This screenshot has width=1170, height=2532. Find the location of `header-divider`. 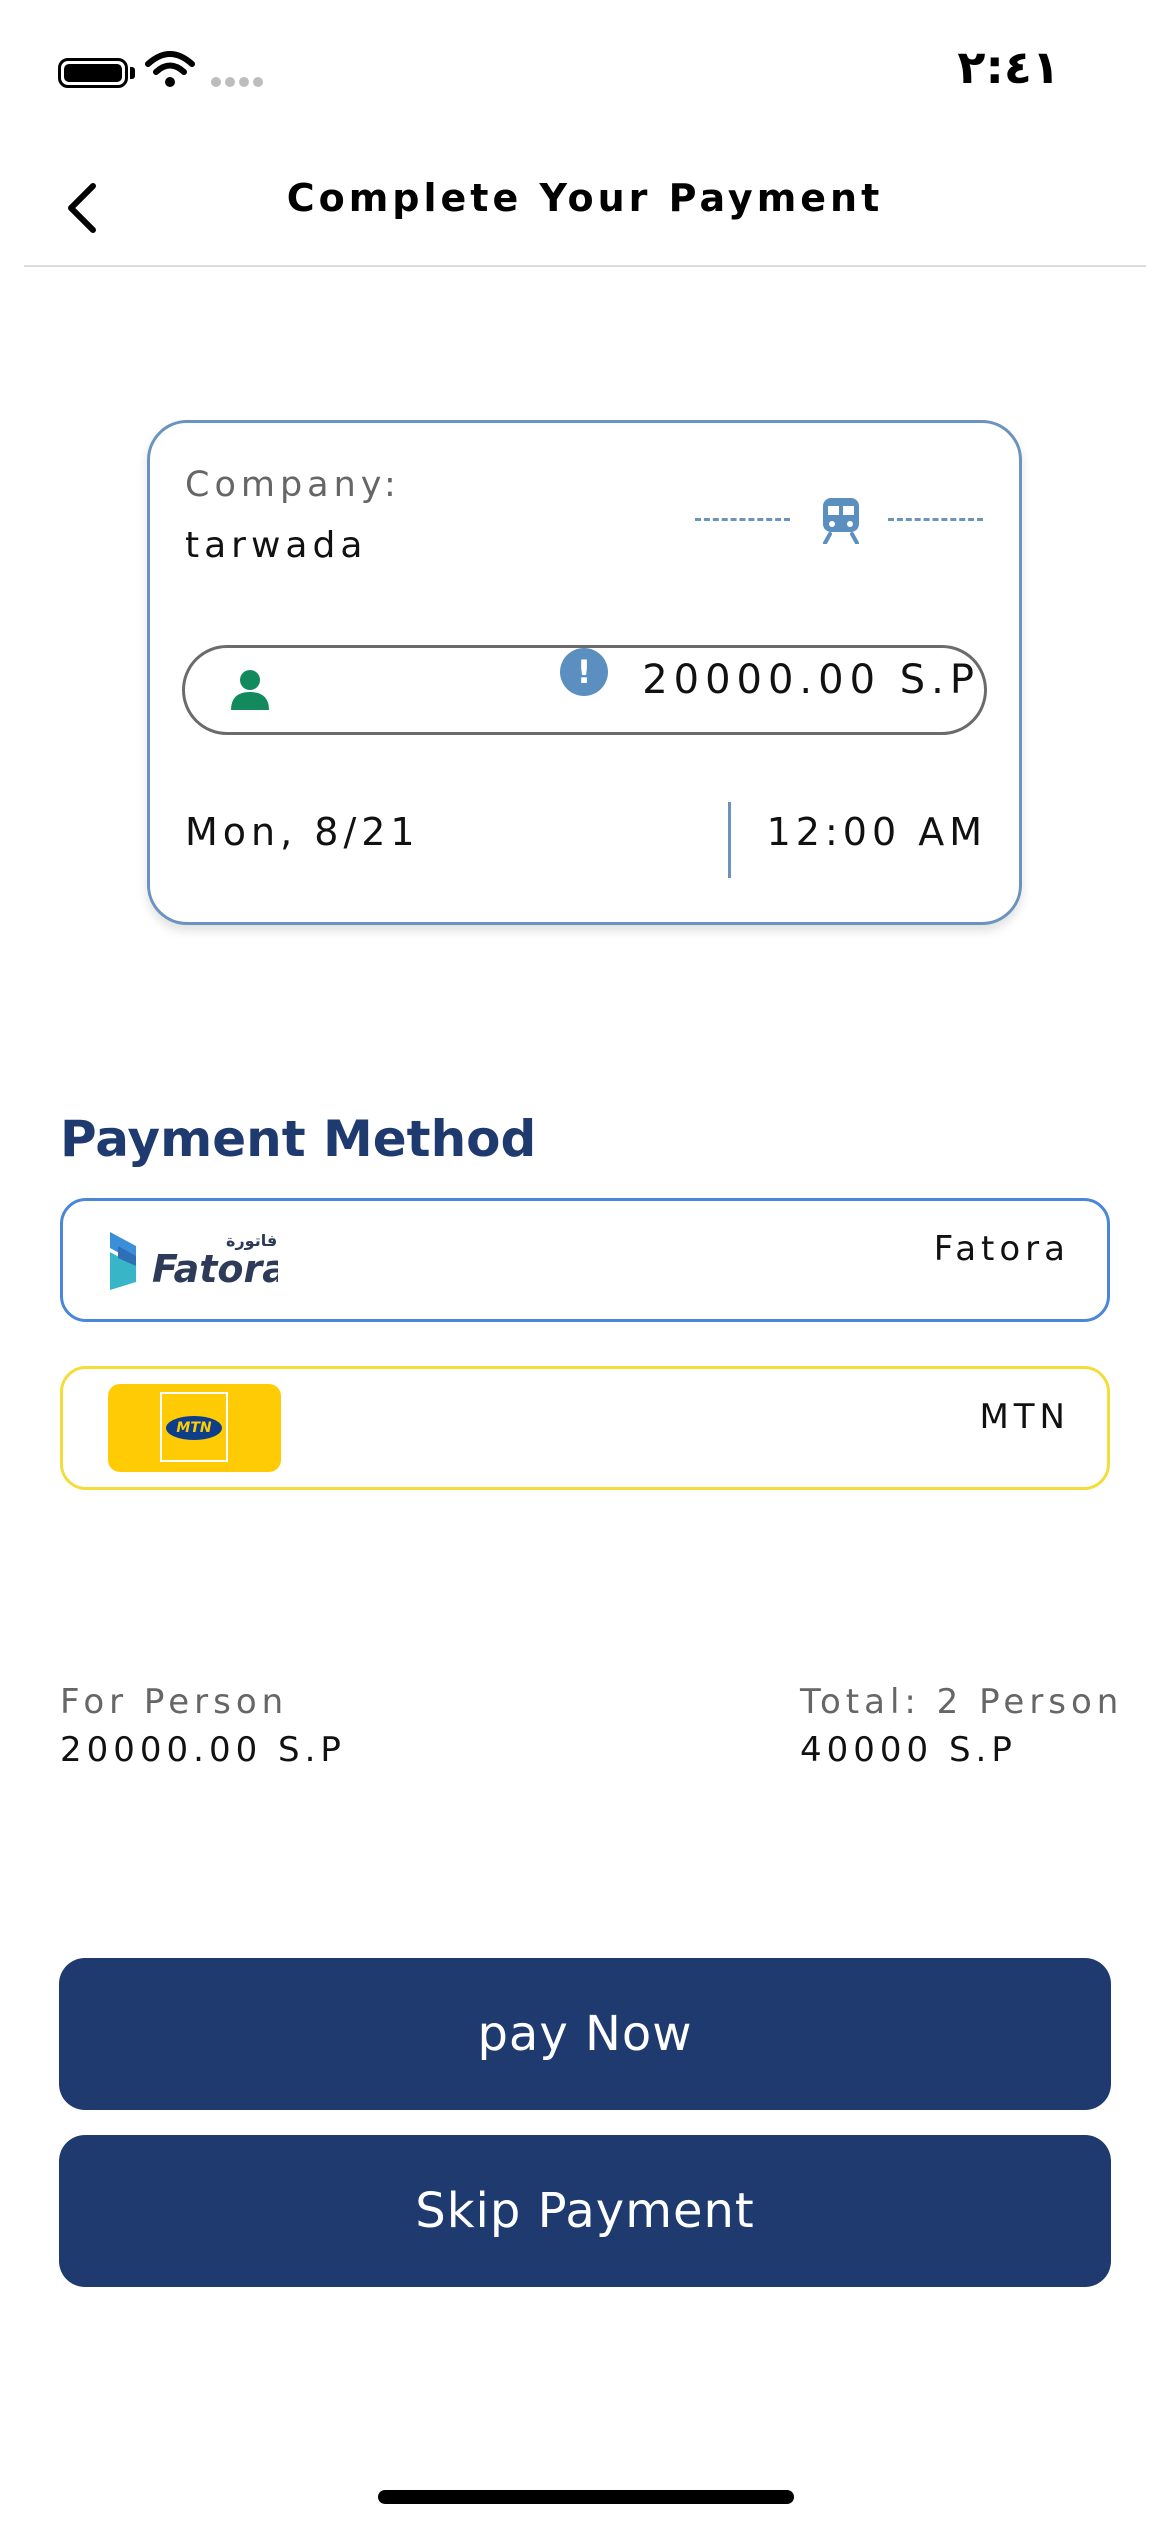

header-divider is located at coordinates (585, 266).